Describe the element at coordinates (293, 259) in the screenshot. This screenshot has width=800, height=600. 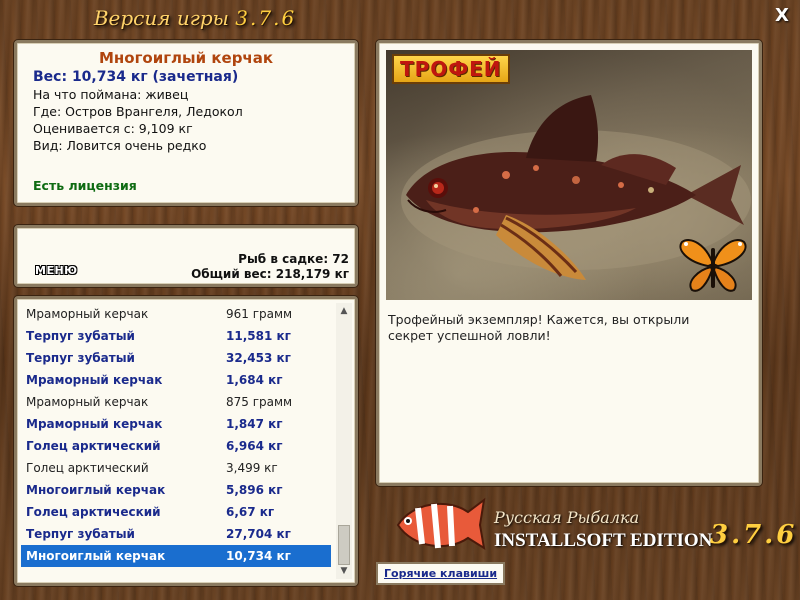
I see `fish-in-net-count: Рыб в садке: 72` at that location.